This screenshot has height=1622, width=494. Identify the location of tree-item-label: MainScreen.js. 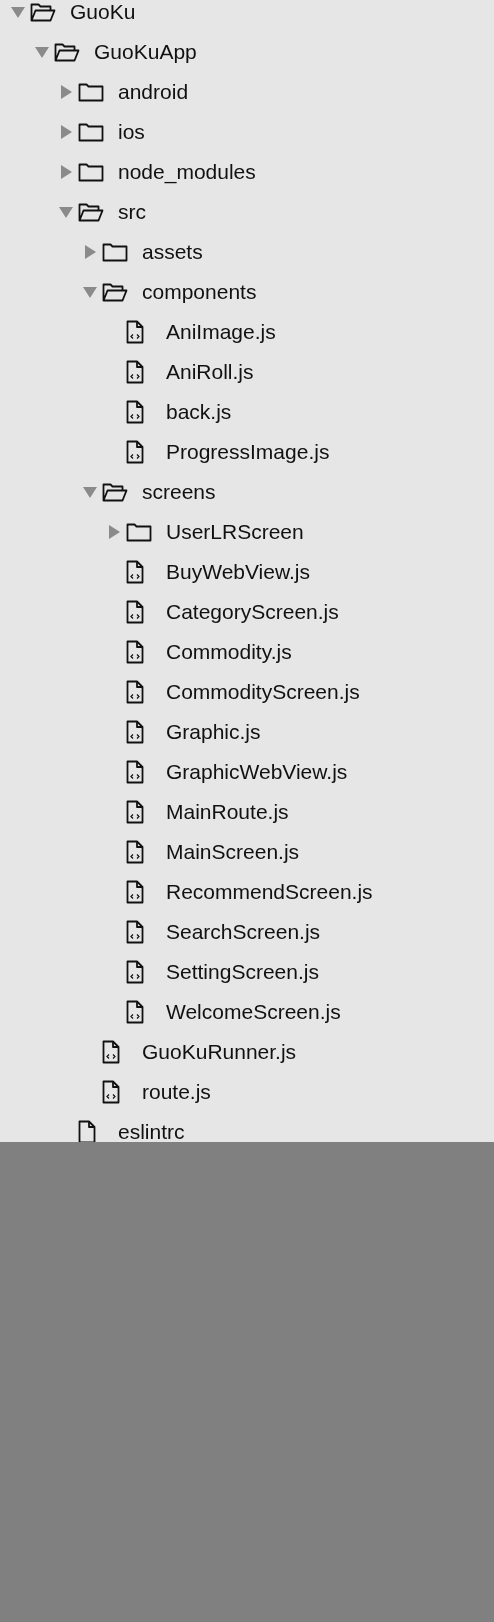
(233, 852).